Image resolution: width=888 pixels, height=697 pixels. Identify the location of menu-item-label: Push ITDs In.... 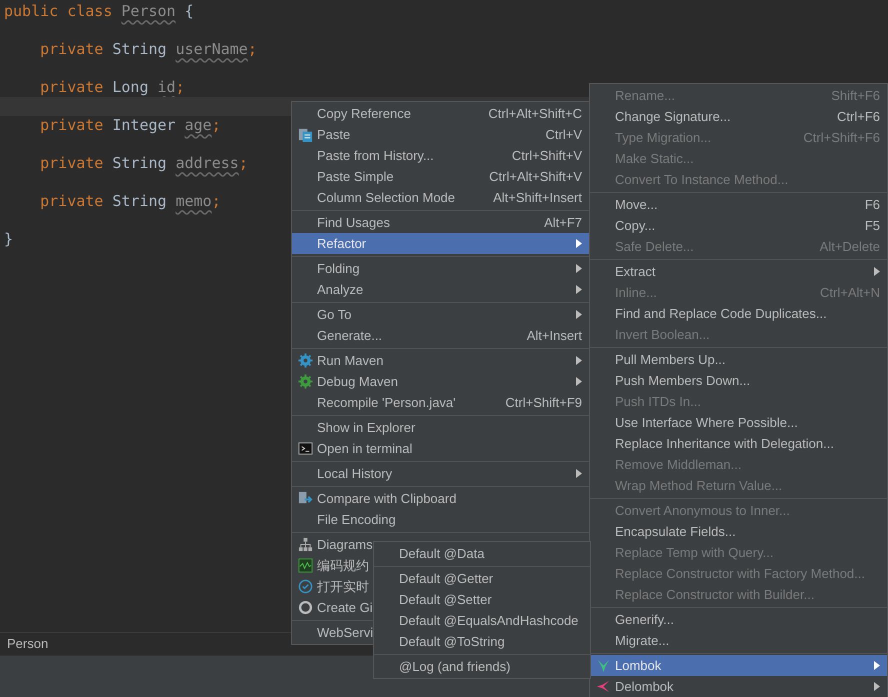
(658, 401).